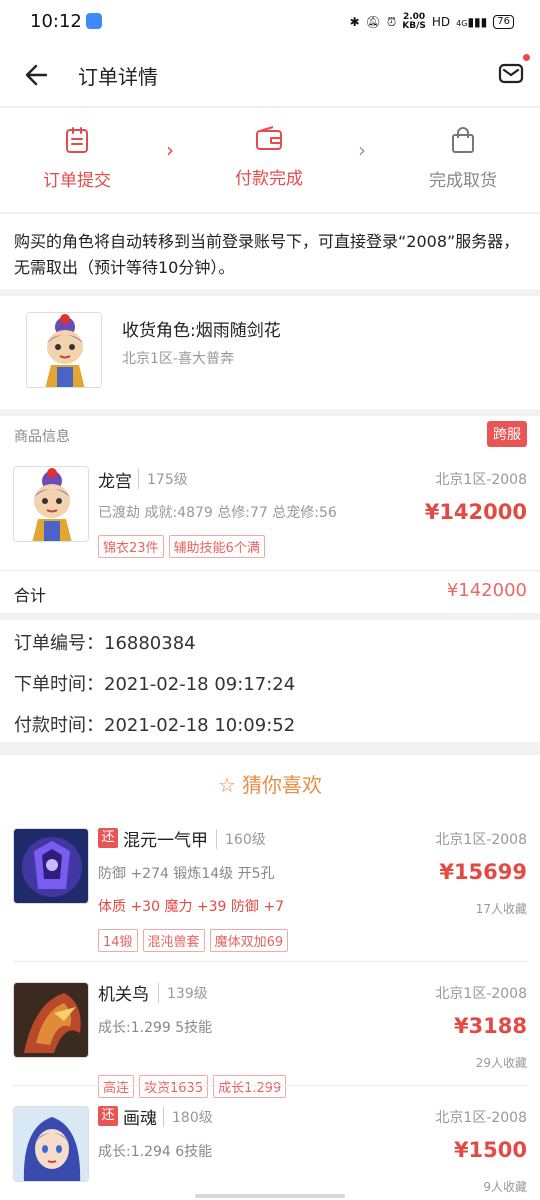 The height and width of the screenshot is (1200, 540). I want to click on order-progress: 订单提交 › 付款完成 › 完成取货, so click(270, 160).